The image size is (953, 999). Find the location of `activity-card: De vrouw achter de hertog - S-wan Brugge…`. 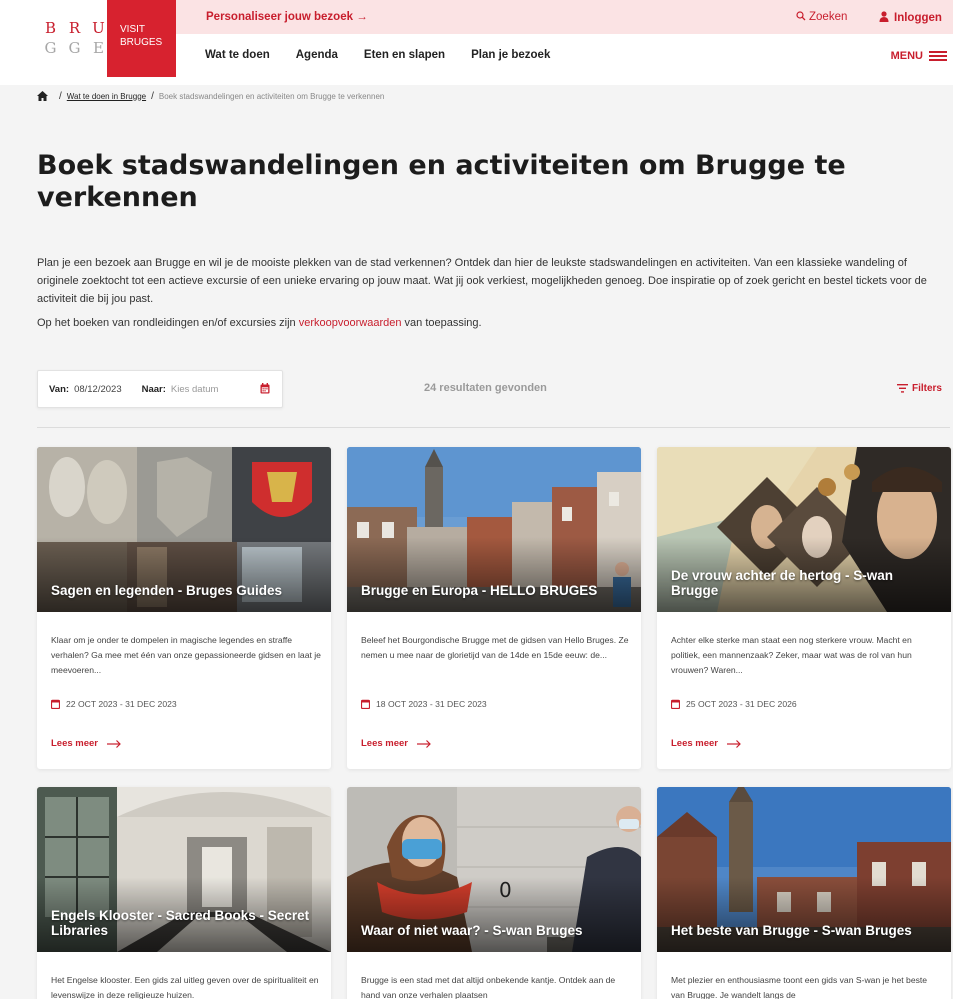

activity-card: De vrouw achter de hertog - S-wan Brugge… is located at coordinates (804, 608).